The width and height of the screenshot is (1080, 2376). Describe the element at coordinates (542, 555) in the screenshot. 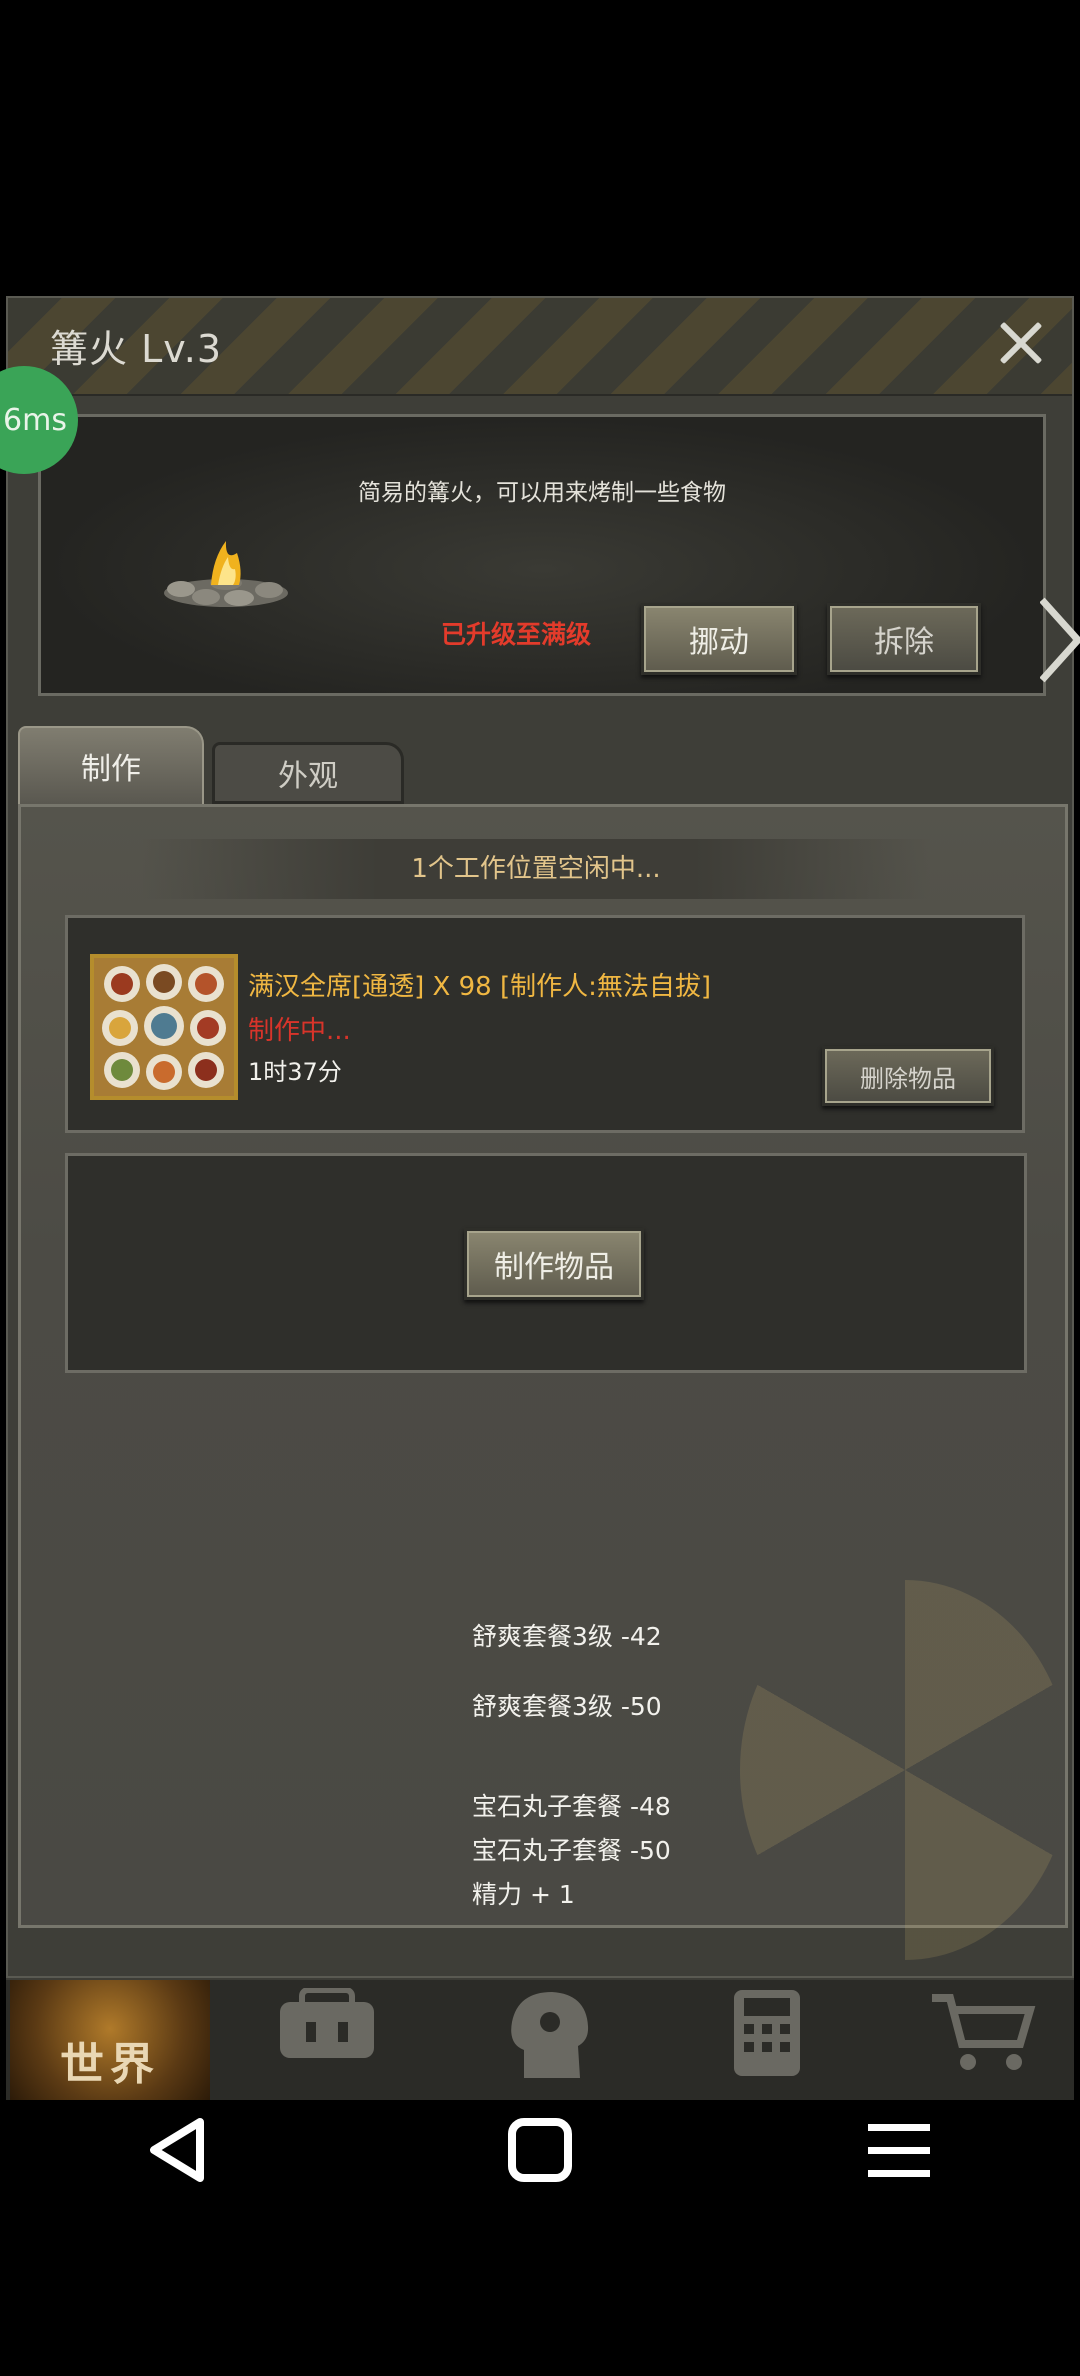

I see `building-info-box: 简易的篝火，可以用来烤制一些食物 已升级至满级 挪动 拆除` at that location.